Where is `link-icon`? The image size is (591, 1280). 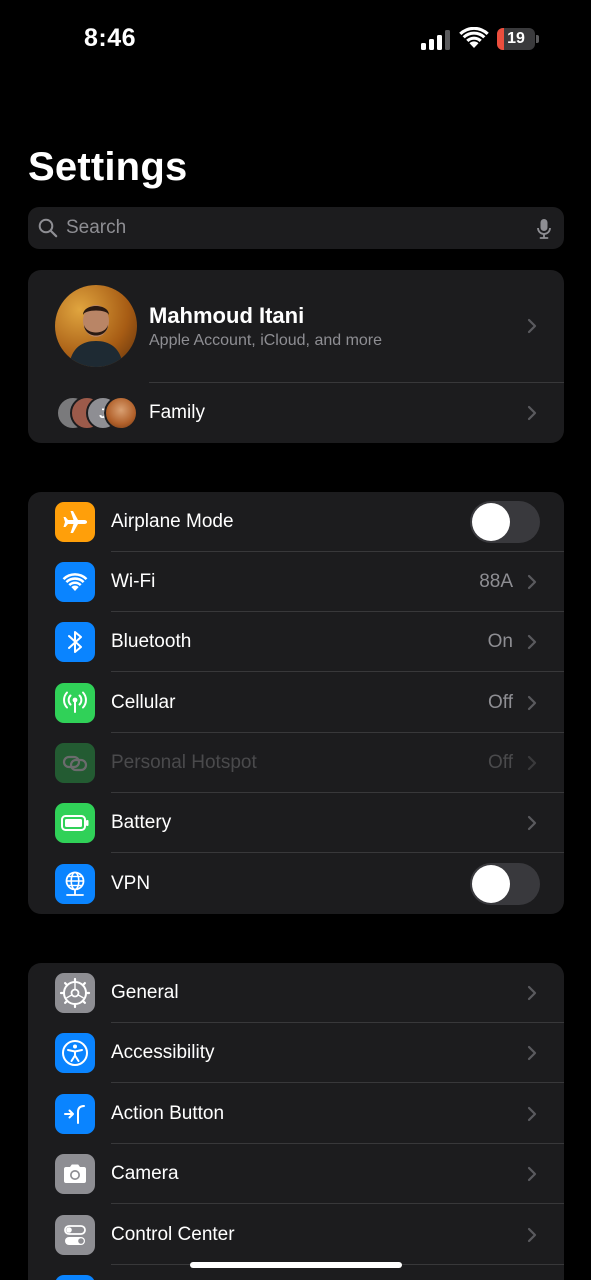
link-icon is located at coordinates (75, 763).